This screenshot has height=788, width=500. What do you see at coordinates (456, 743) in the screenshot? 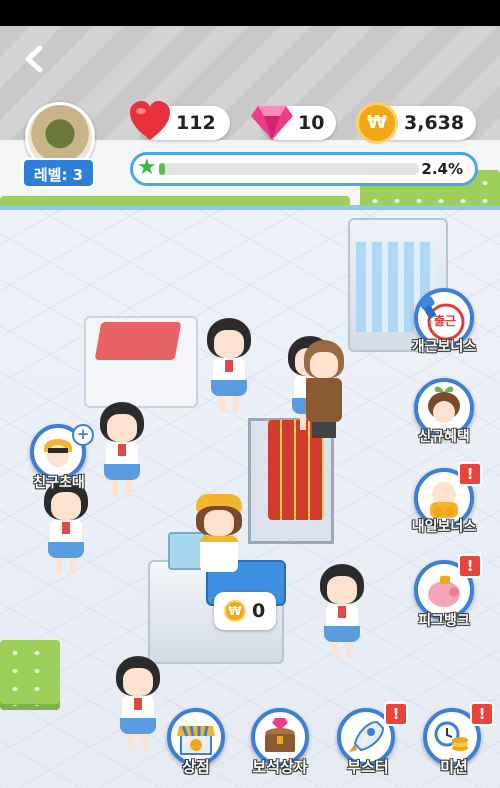
I see `nav-mission-button: ! 미션` at bounding box center [456, 743].